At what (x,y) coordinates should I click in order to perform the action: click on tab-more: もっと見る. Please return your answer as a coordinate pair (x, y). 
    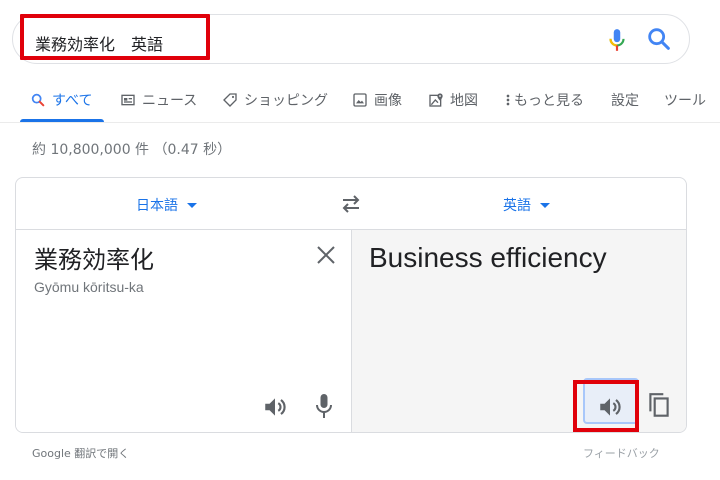
    Looking at the image, I should click on (544, 108).